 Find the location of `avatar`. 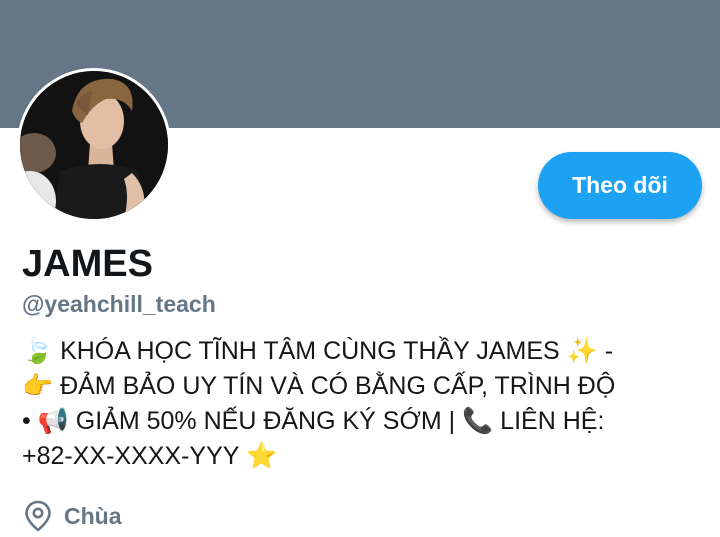

avatar is located at coordinates (94, 145).